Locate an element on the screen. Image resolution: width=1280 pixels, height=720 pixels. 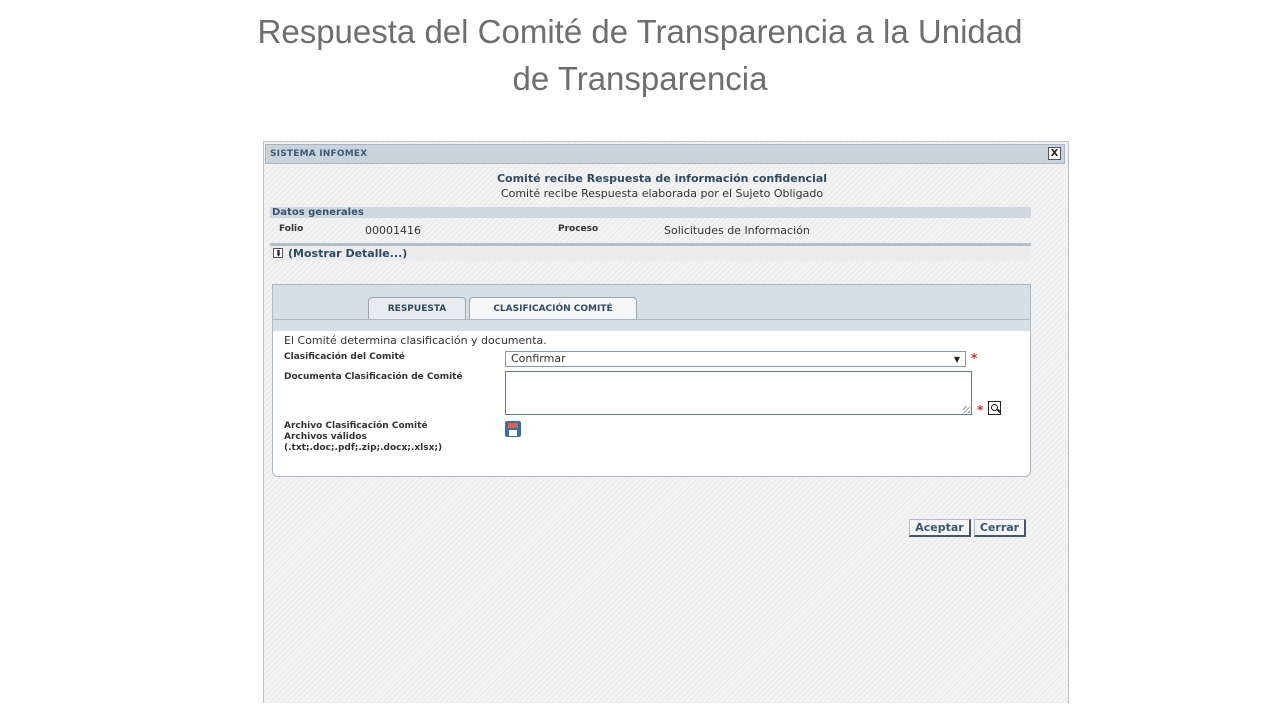
search-document-icon is located at coordinates (994, 408).